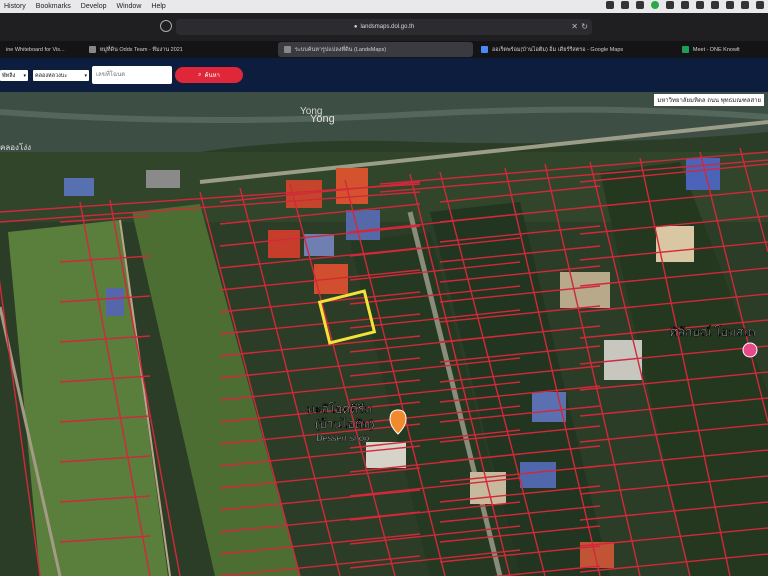 Image resolution: width=768 pixels, height=576 pixels. I want to click on address-bar: ● landsmaps.dol.go.th ✕ ↻, so click(384, 27).